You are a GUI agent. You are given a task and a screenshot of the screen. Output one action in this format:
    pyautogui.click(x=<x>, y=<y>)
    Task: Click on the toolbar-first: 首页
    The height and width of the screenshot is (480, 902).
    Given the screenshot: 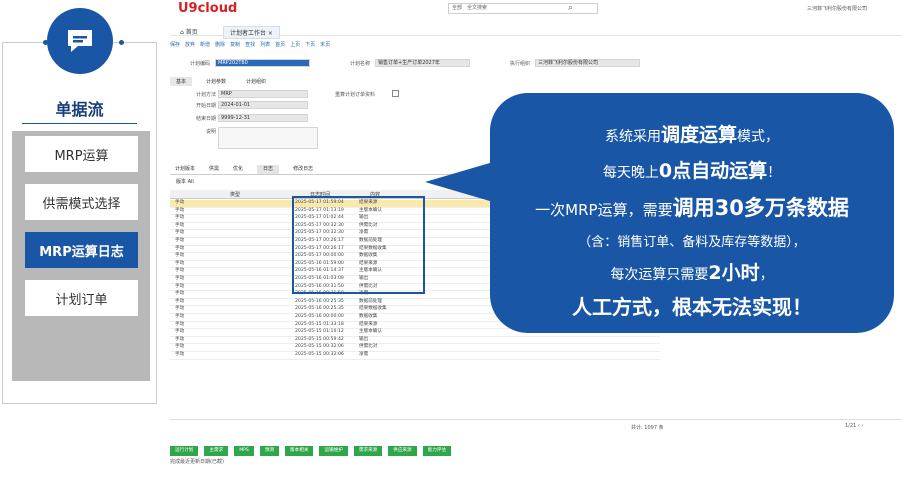 What is the action you would take?
    pyautogui.click(x=280, y=44)
    